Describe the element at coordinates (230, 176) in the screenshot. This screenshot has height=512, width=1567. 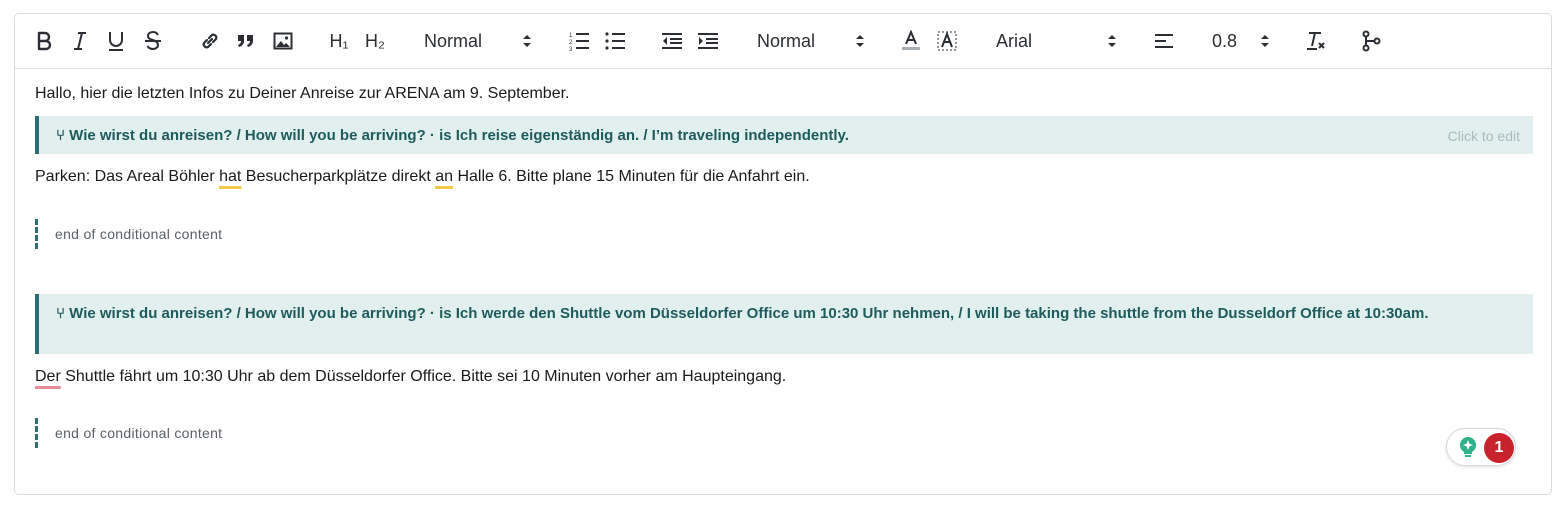
I see `grammar-suggestion-word: hat` at that location.